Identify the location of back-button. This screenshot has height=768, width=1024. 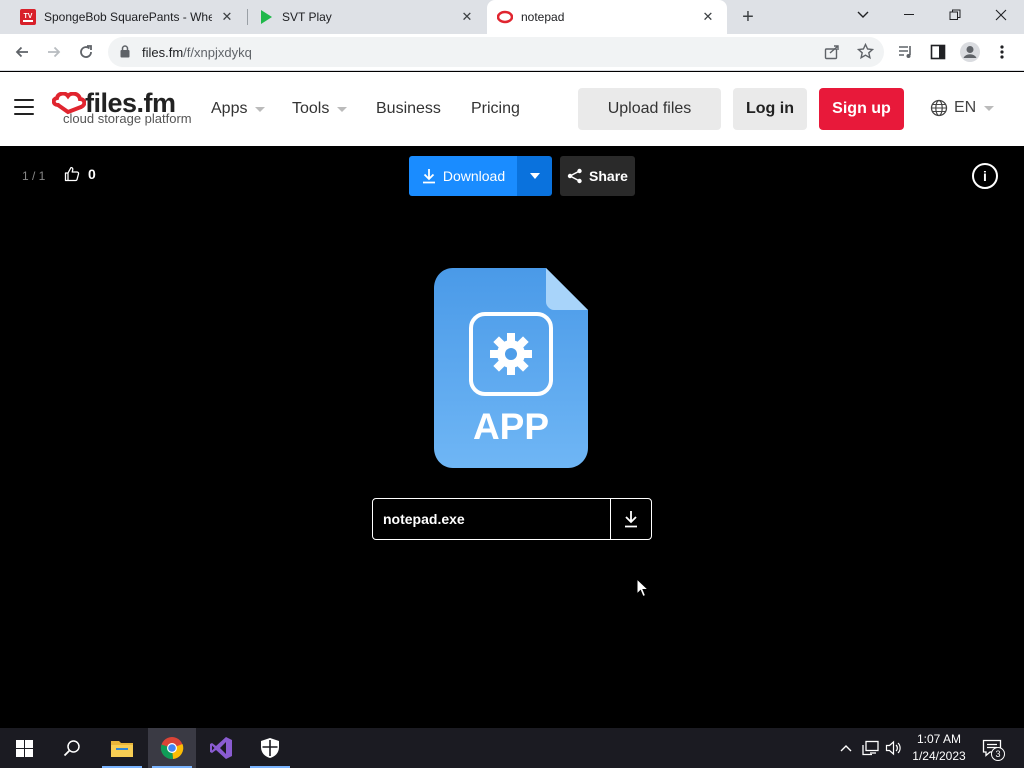
(22, 52).